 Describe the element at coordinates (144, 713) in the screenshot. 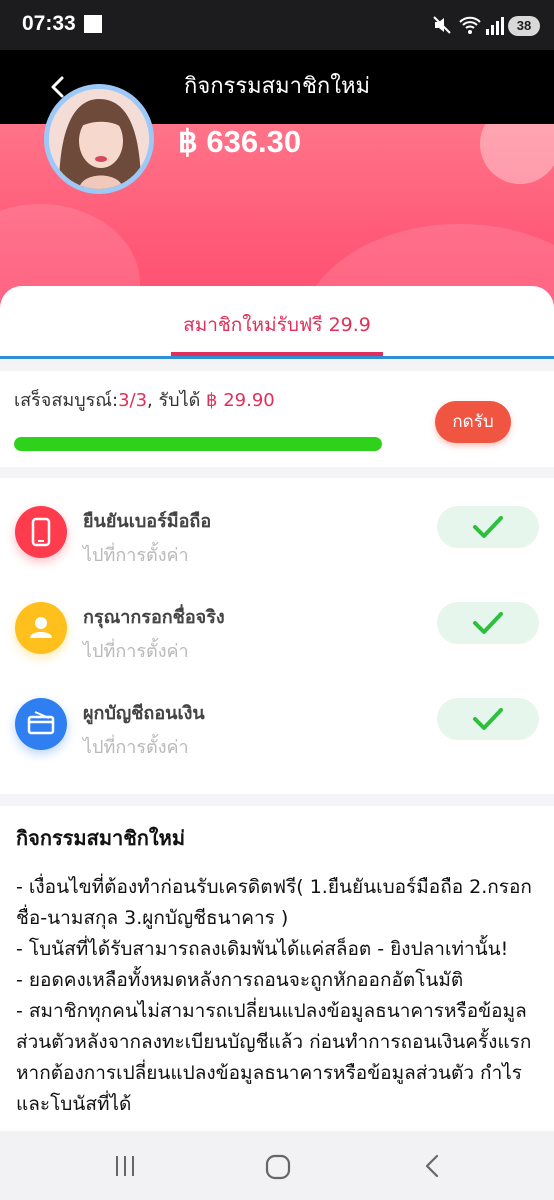

I see `task-name: ผูกบัญชีถอนเงิน` at that location.